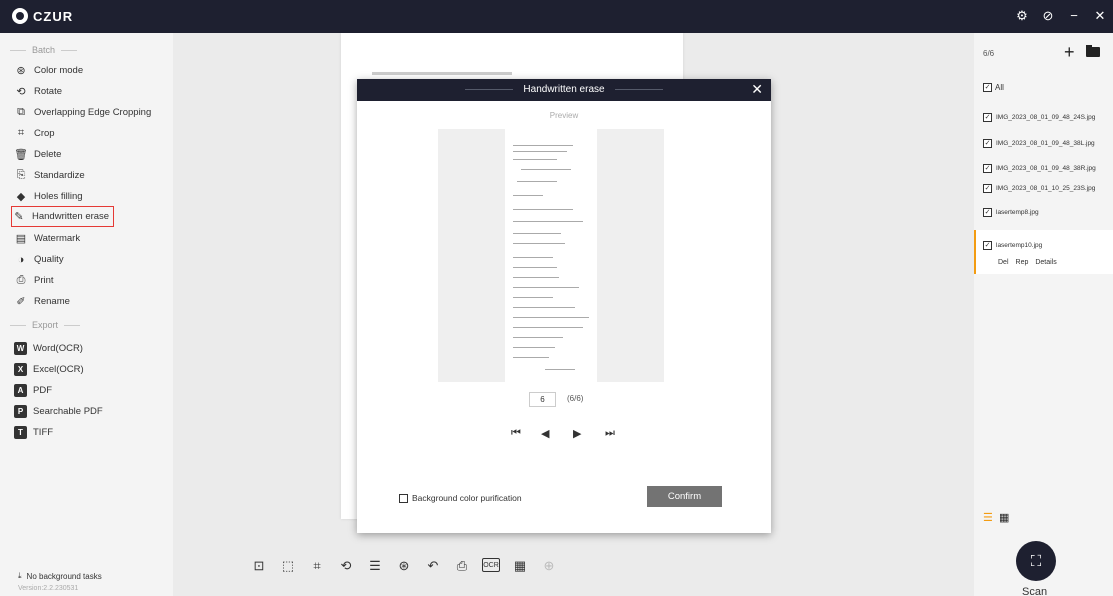 The height and width of the screenshot is (596, 1113). What do you see at coordinates (259, 566) in the screenshot?
I see `adjust-icon: ⊡` at bounding box center [259, 566].